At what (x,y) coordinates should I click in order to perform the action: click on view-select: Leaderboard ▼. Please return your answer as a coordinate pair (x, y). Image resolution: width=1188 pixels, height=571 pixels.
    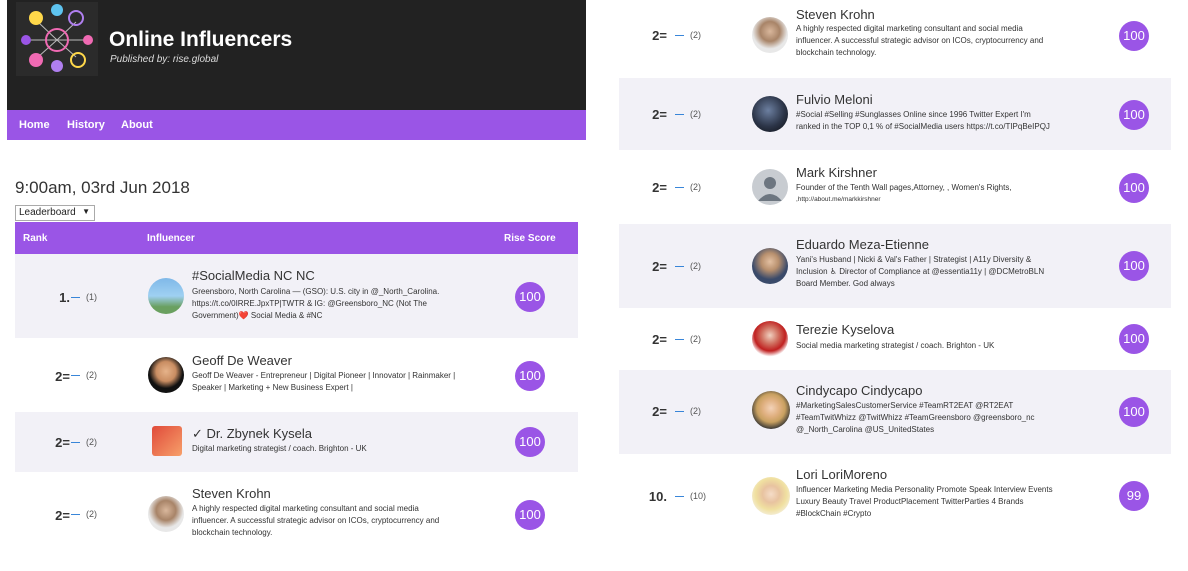
    Looking at the image, I should click on (55, 213).